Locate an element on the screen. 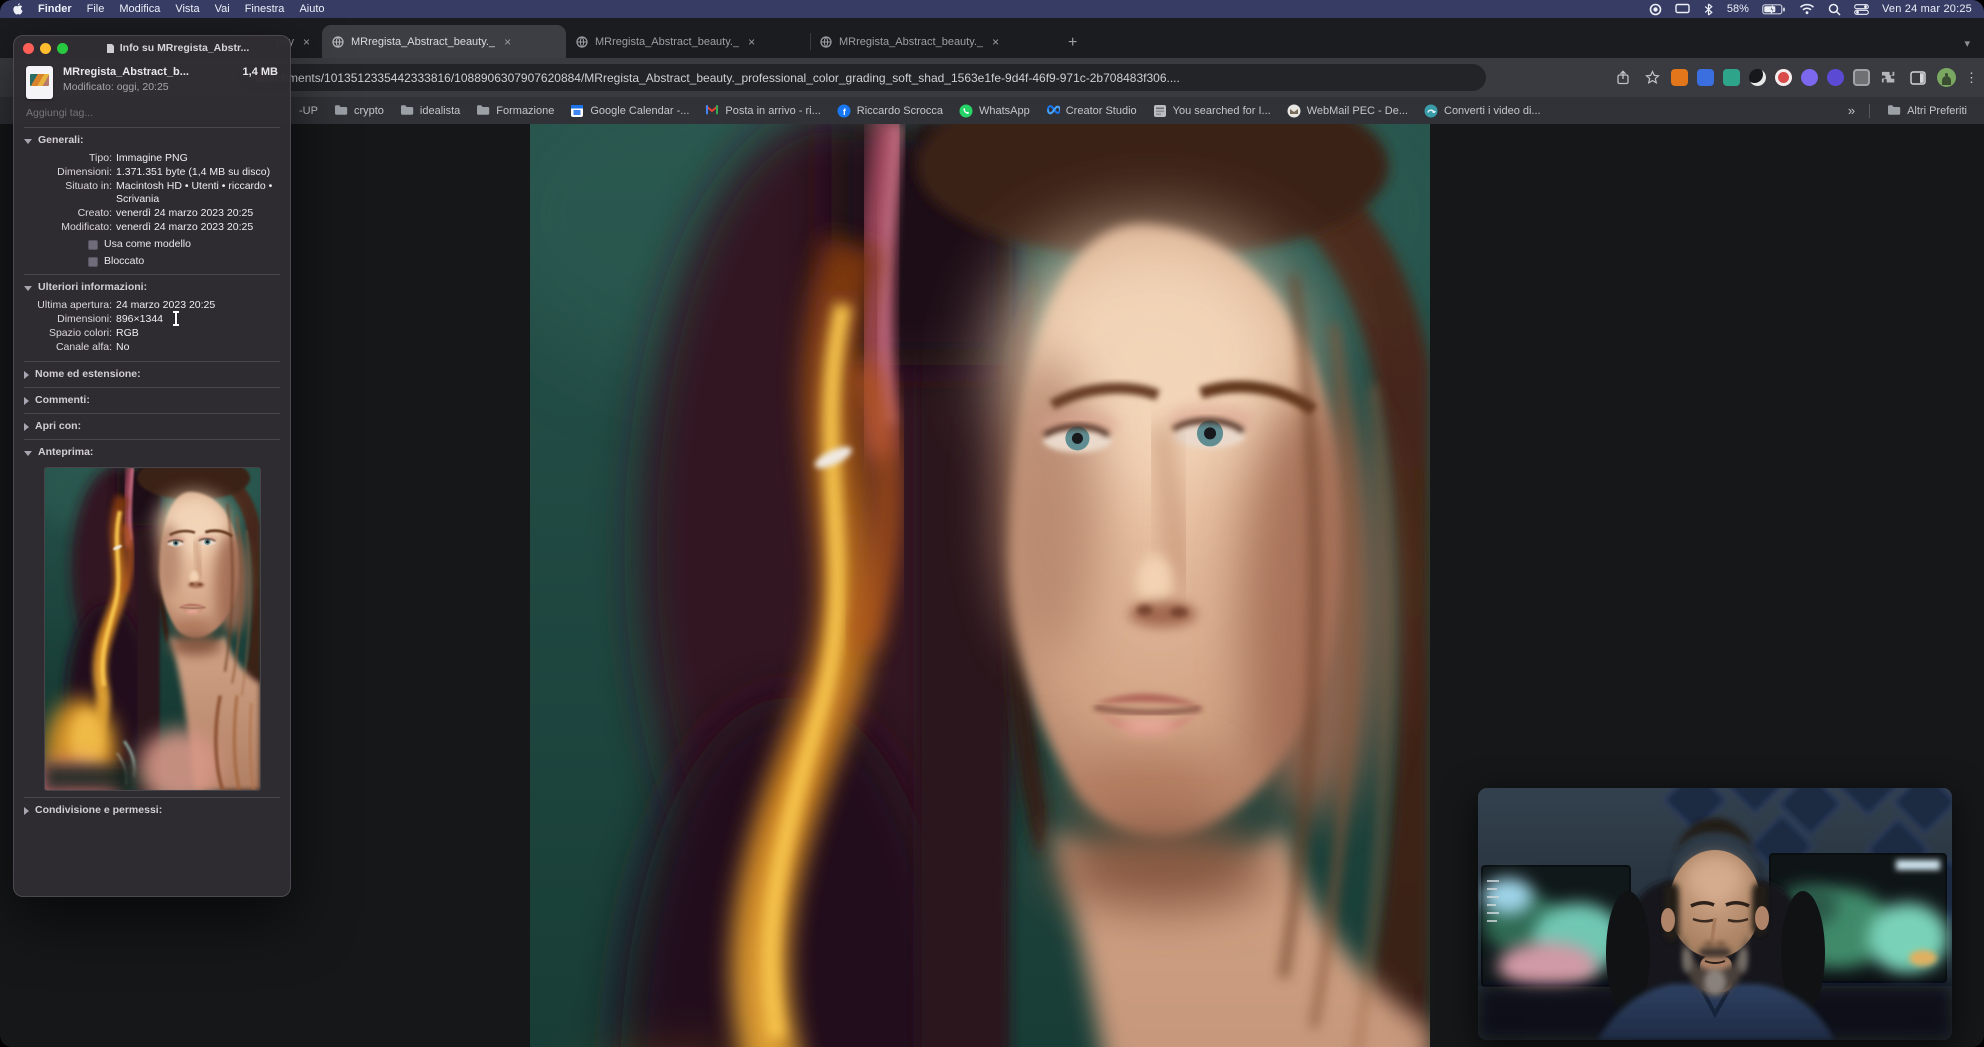  bookmark-folder-idealista: idealista is located at coordinates (430, 111).